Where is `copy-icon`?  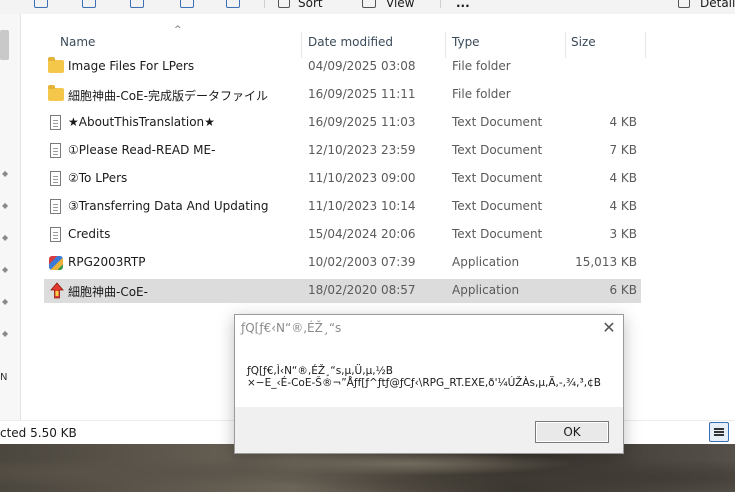 copy-icon is located at coordinates (89, 4).